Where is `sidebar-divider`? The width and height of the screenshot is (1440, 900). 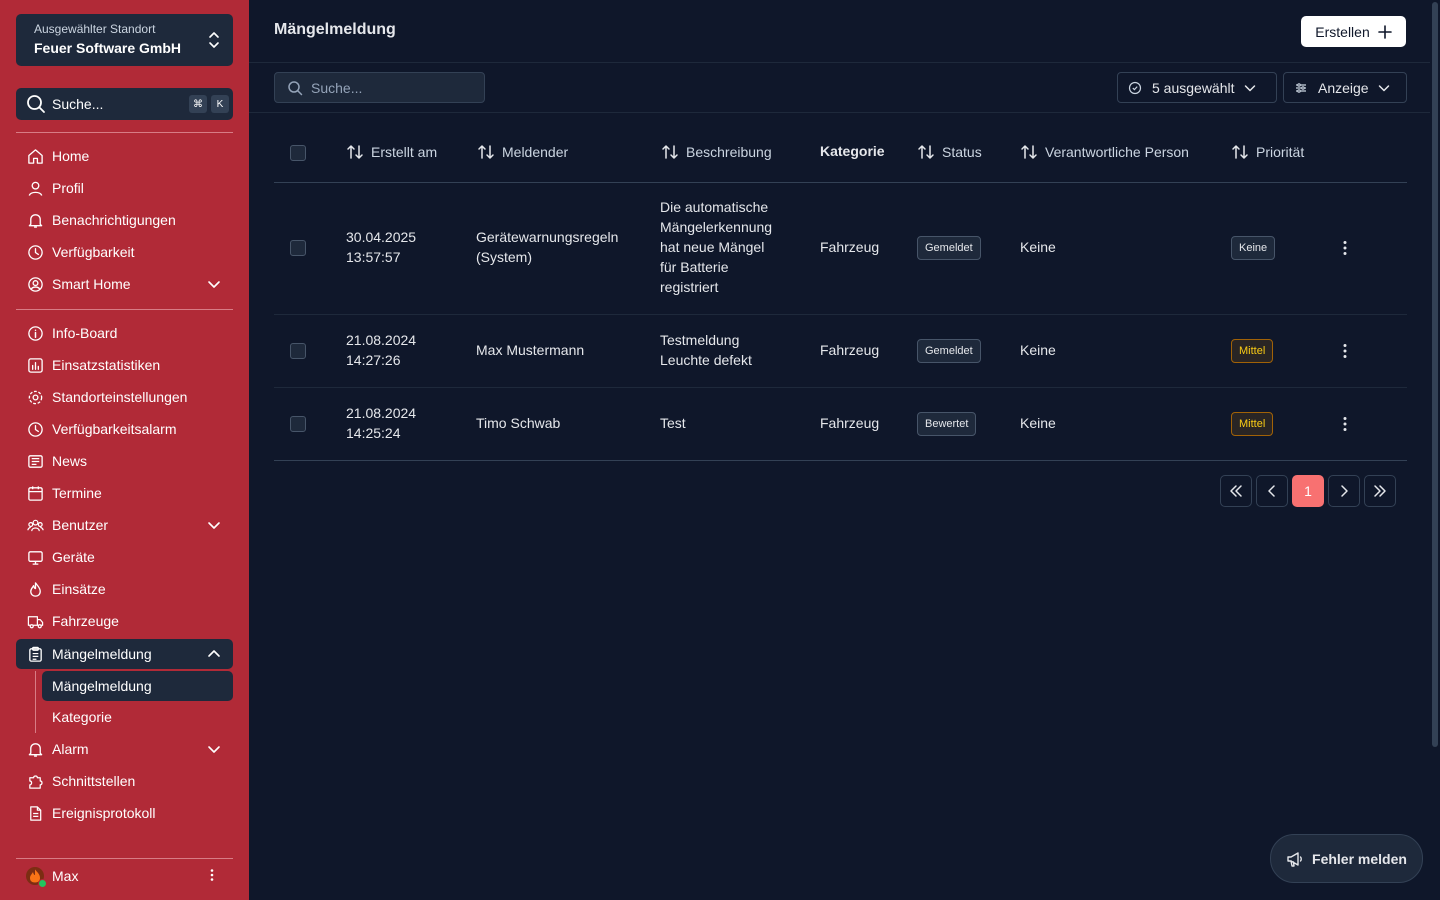
sidebar-divider is located at coordinates (124, 858).